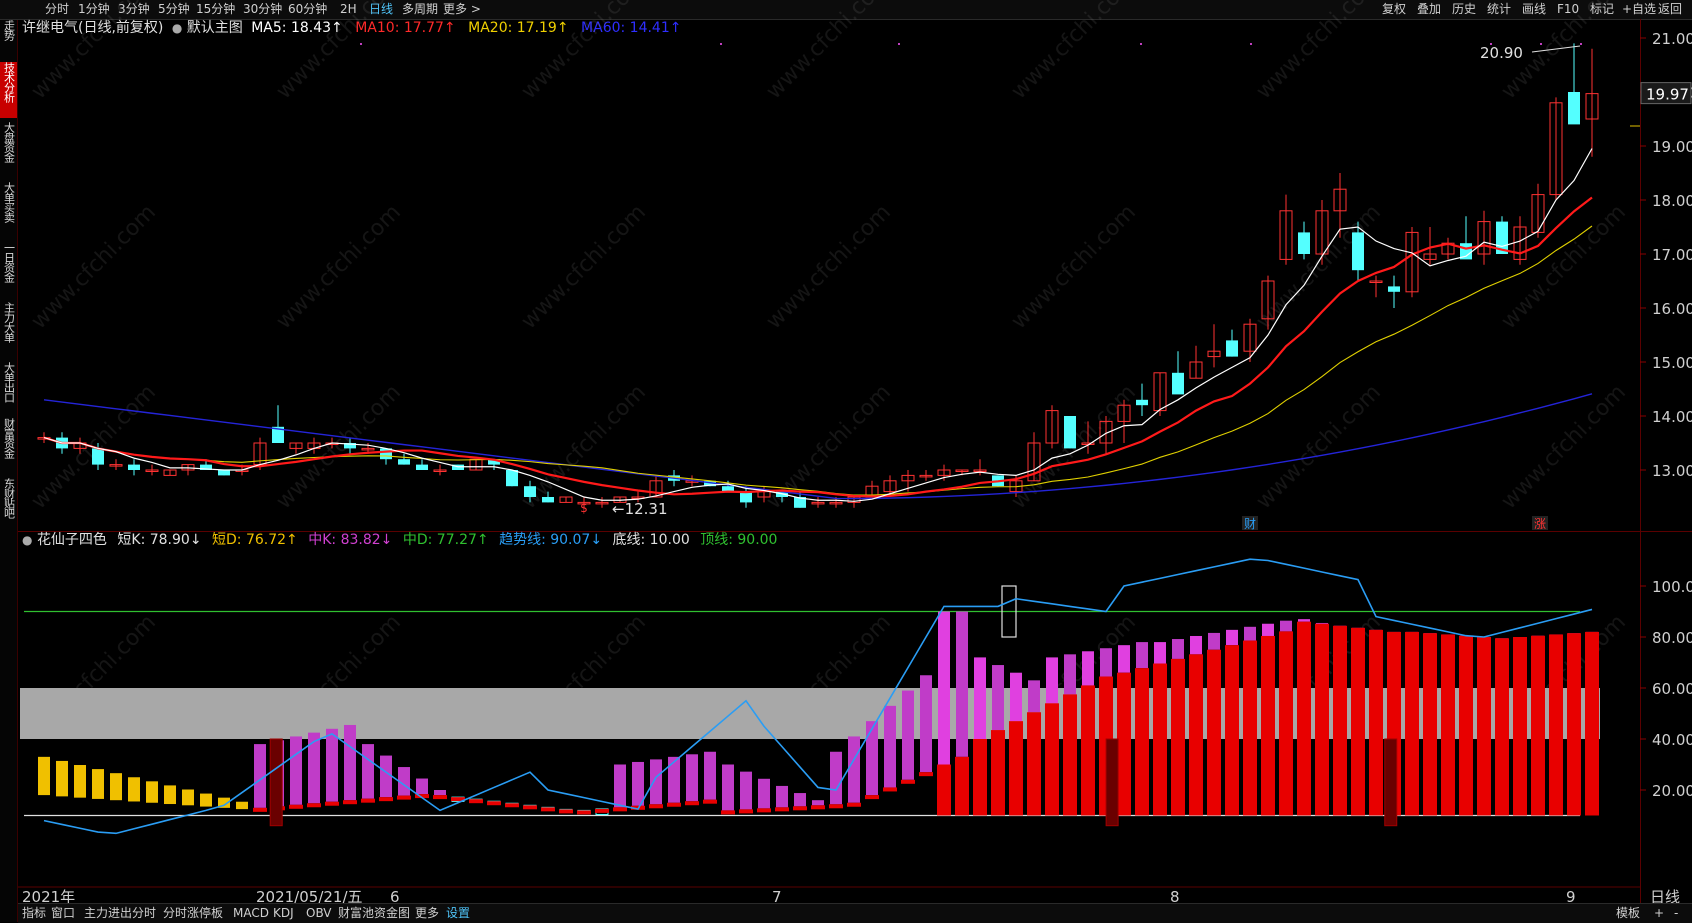  What do you see at coordinates (34, 913) in the screenshot?
I see `bottom-tab-0: 指标` at bounding box center [34, 913].